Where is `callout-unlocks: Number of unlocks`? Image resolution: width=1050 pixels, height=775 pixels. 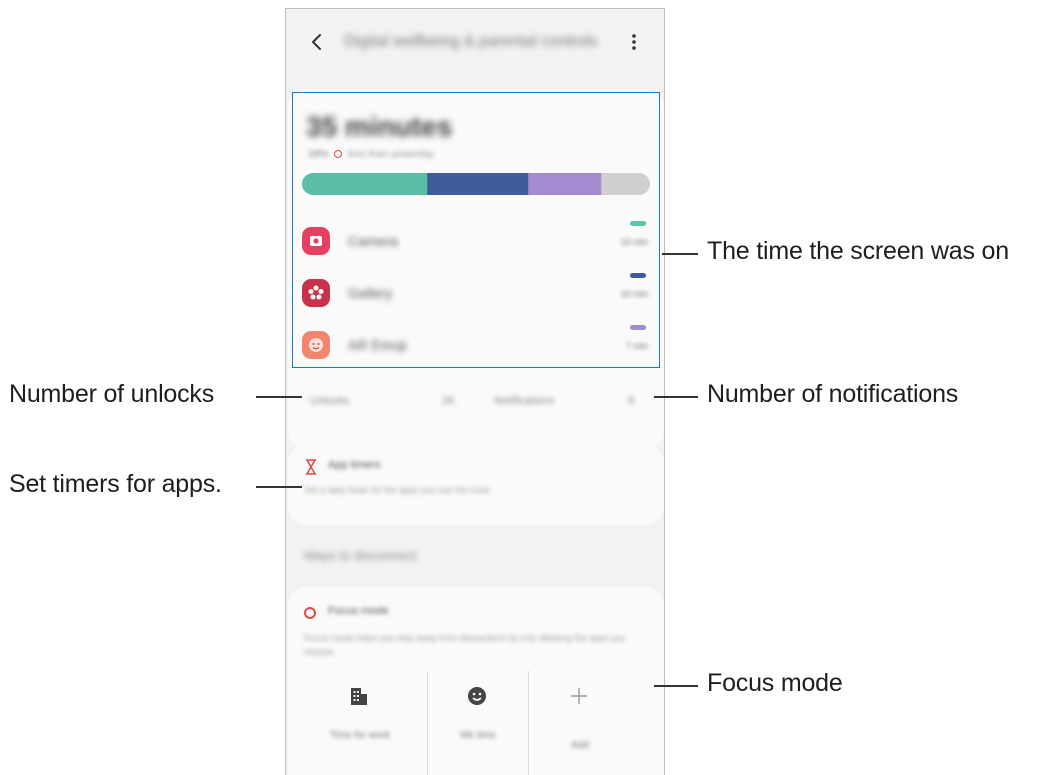 callout-unlocks: Number of unlocks is located at coordinates (112, 394).